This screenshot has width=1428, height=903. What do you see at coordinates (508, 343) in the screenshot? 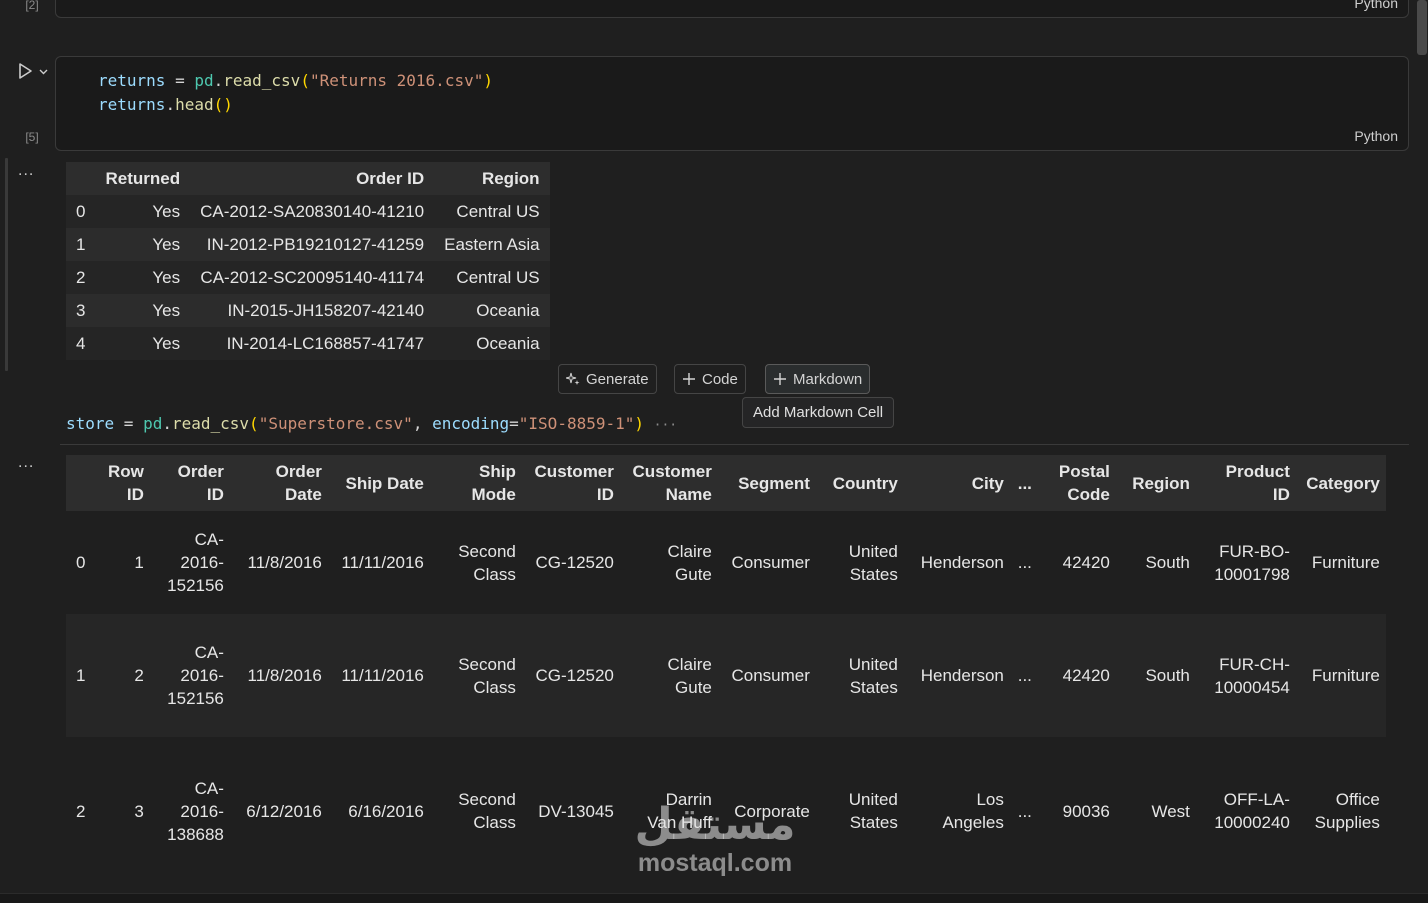
I see `table-cell: Oceania` at bounding box center [508, 343].